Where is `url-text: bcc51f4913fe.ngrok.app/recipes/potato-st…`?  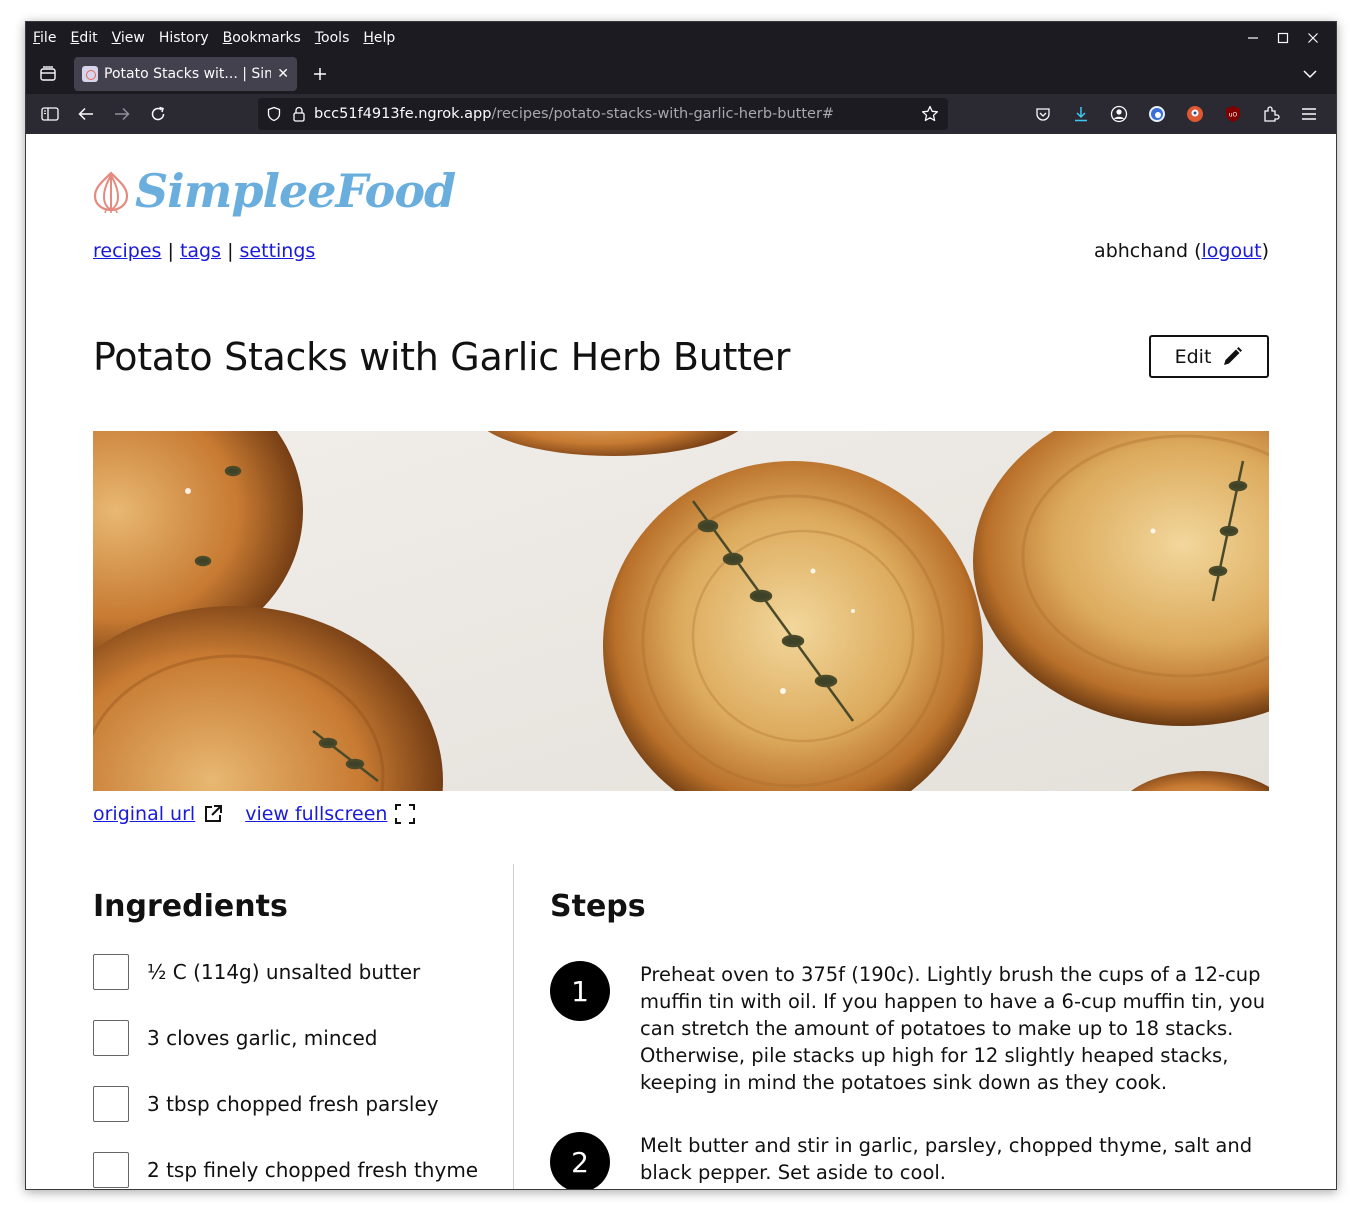
url-text: bcc51f4913fe.ngrok.app/recipes/potato-st… is located at coordinates (574, 114).